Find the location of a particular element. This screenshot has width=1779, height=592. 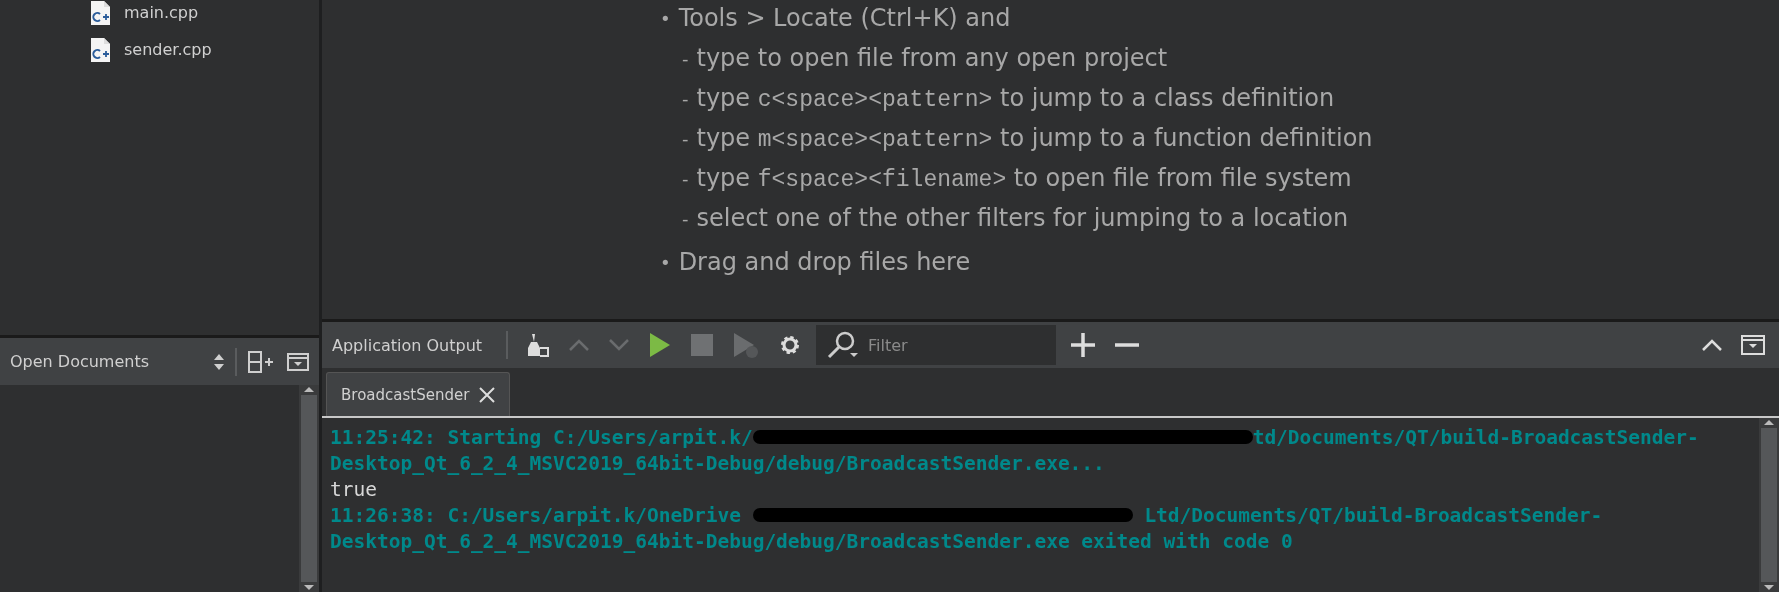

dropdown-icon is located at coordinates (298, 361).